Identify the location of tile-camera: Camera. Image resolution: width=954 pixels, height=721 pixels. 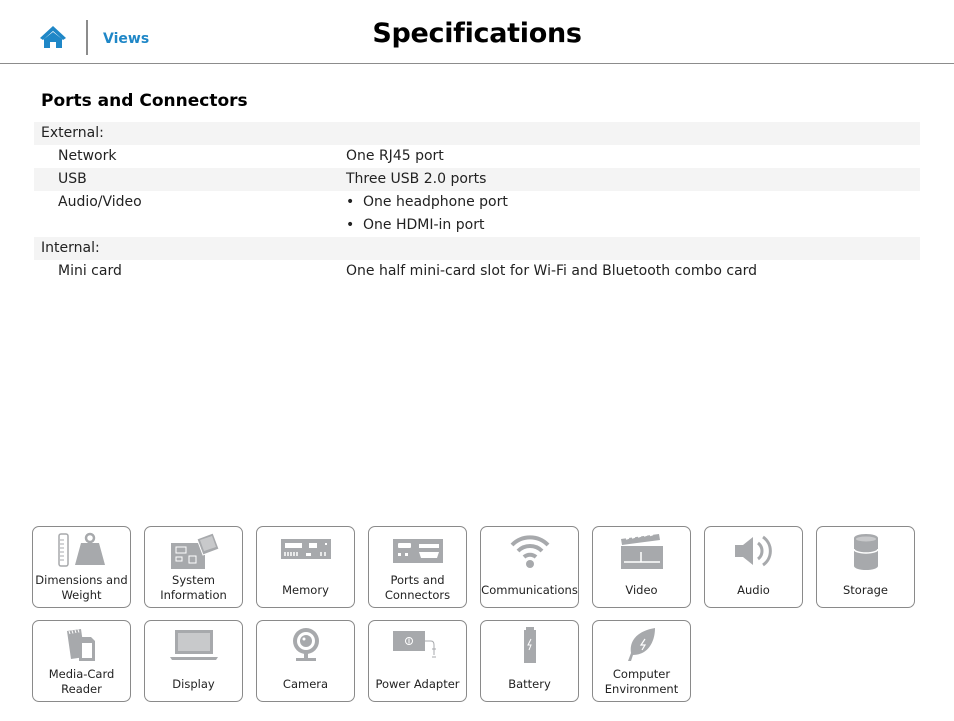
(305, 661).